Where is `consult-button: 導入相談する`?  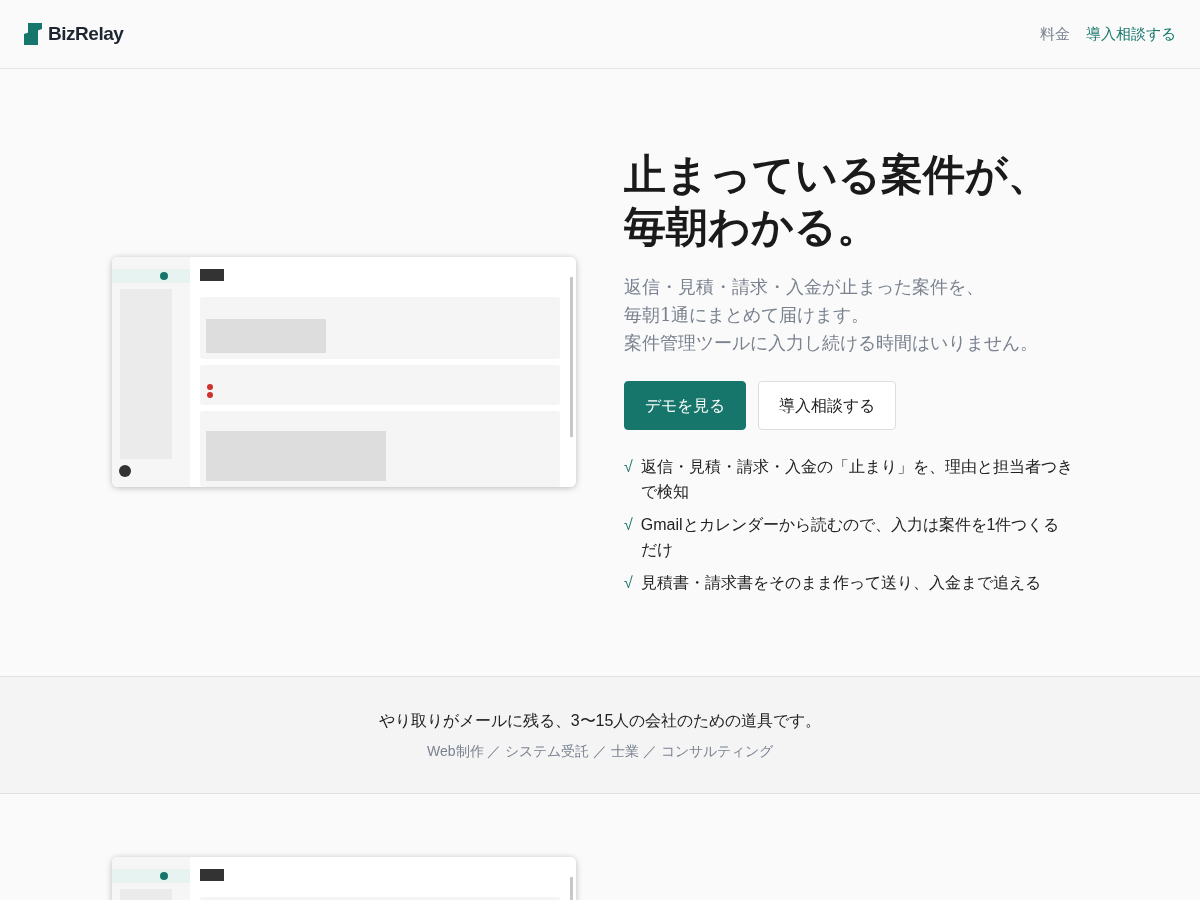
consult-button: 導入相談する is located at coordinates (827, 405).